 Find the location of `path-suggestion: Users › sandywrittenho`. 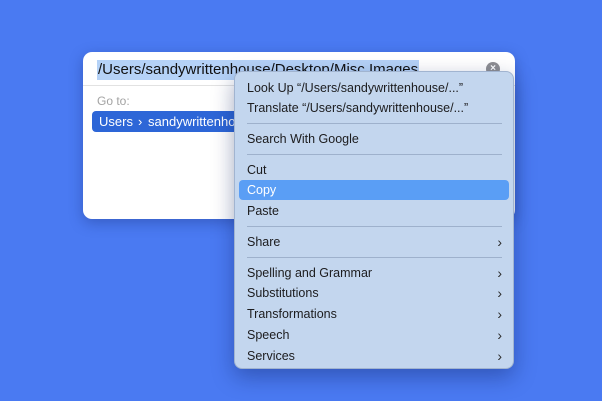

path-suggestion: Users › sandywrittenho is located at coordinates (172, 121).